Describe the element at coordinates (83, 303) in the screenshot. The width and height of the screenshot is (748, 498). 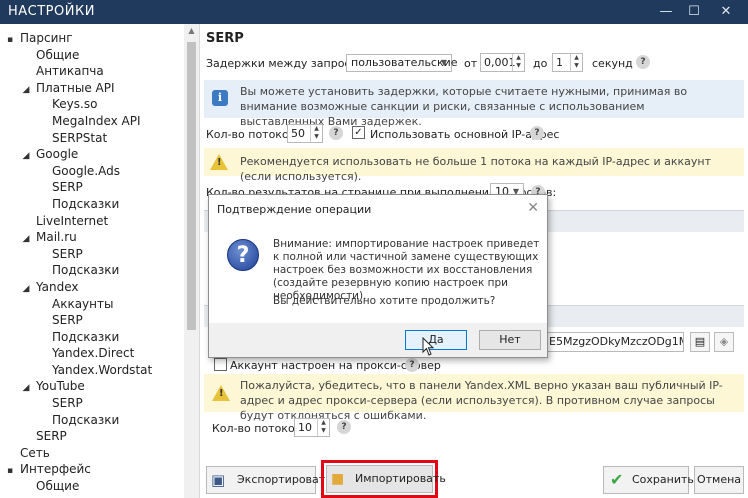
I see `tree-item-label: Аккаунты` at that location.